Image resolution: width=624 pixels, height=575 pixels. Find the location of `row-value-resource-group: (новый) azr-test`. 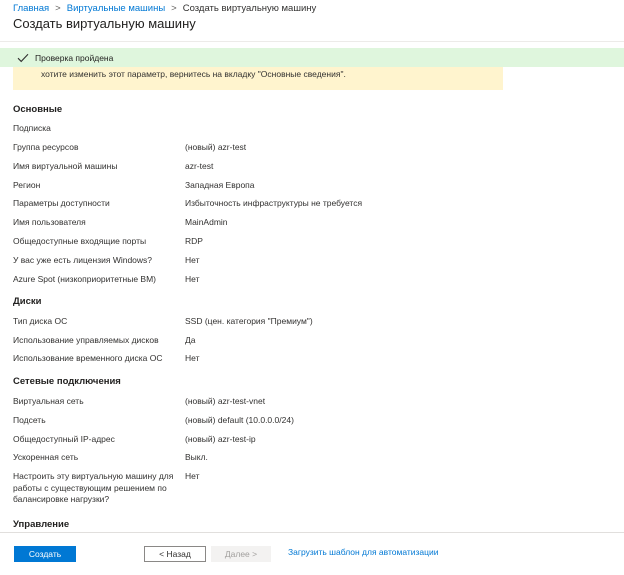

row-value-resource-group: (новый) azr-test is located at coordinates (216, 147).